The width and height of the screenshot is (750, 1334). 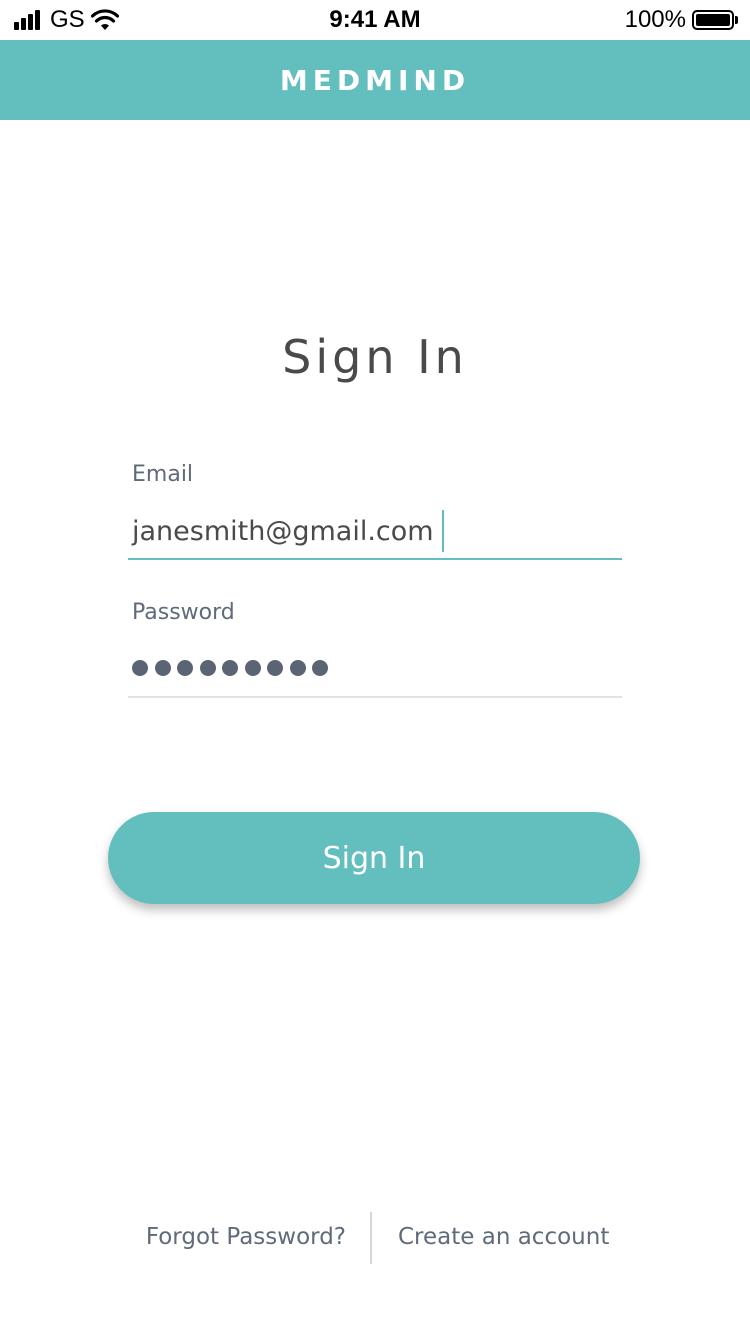 What do you see at coordinates (375, 357) in the screenshot?
I see `page-title: Sign In` at bounding box center [375, 357].